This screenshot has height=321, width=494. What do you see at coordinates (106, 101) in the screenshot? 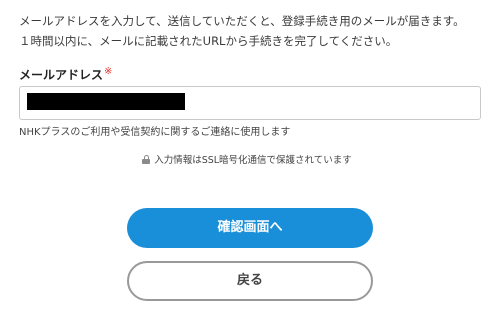
I see `redacted-email-value` at bounding box center [106, 101].